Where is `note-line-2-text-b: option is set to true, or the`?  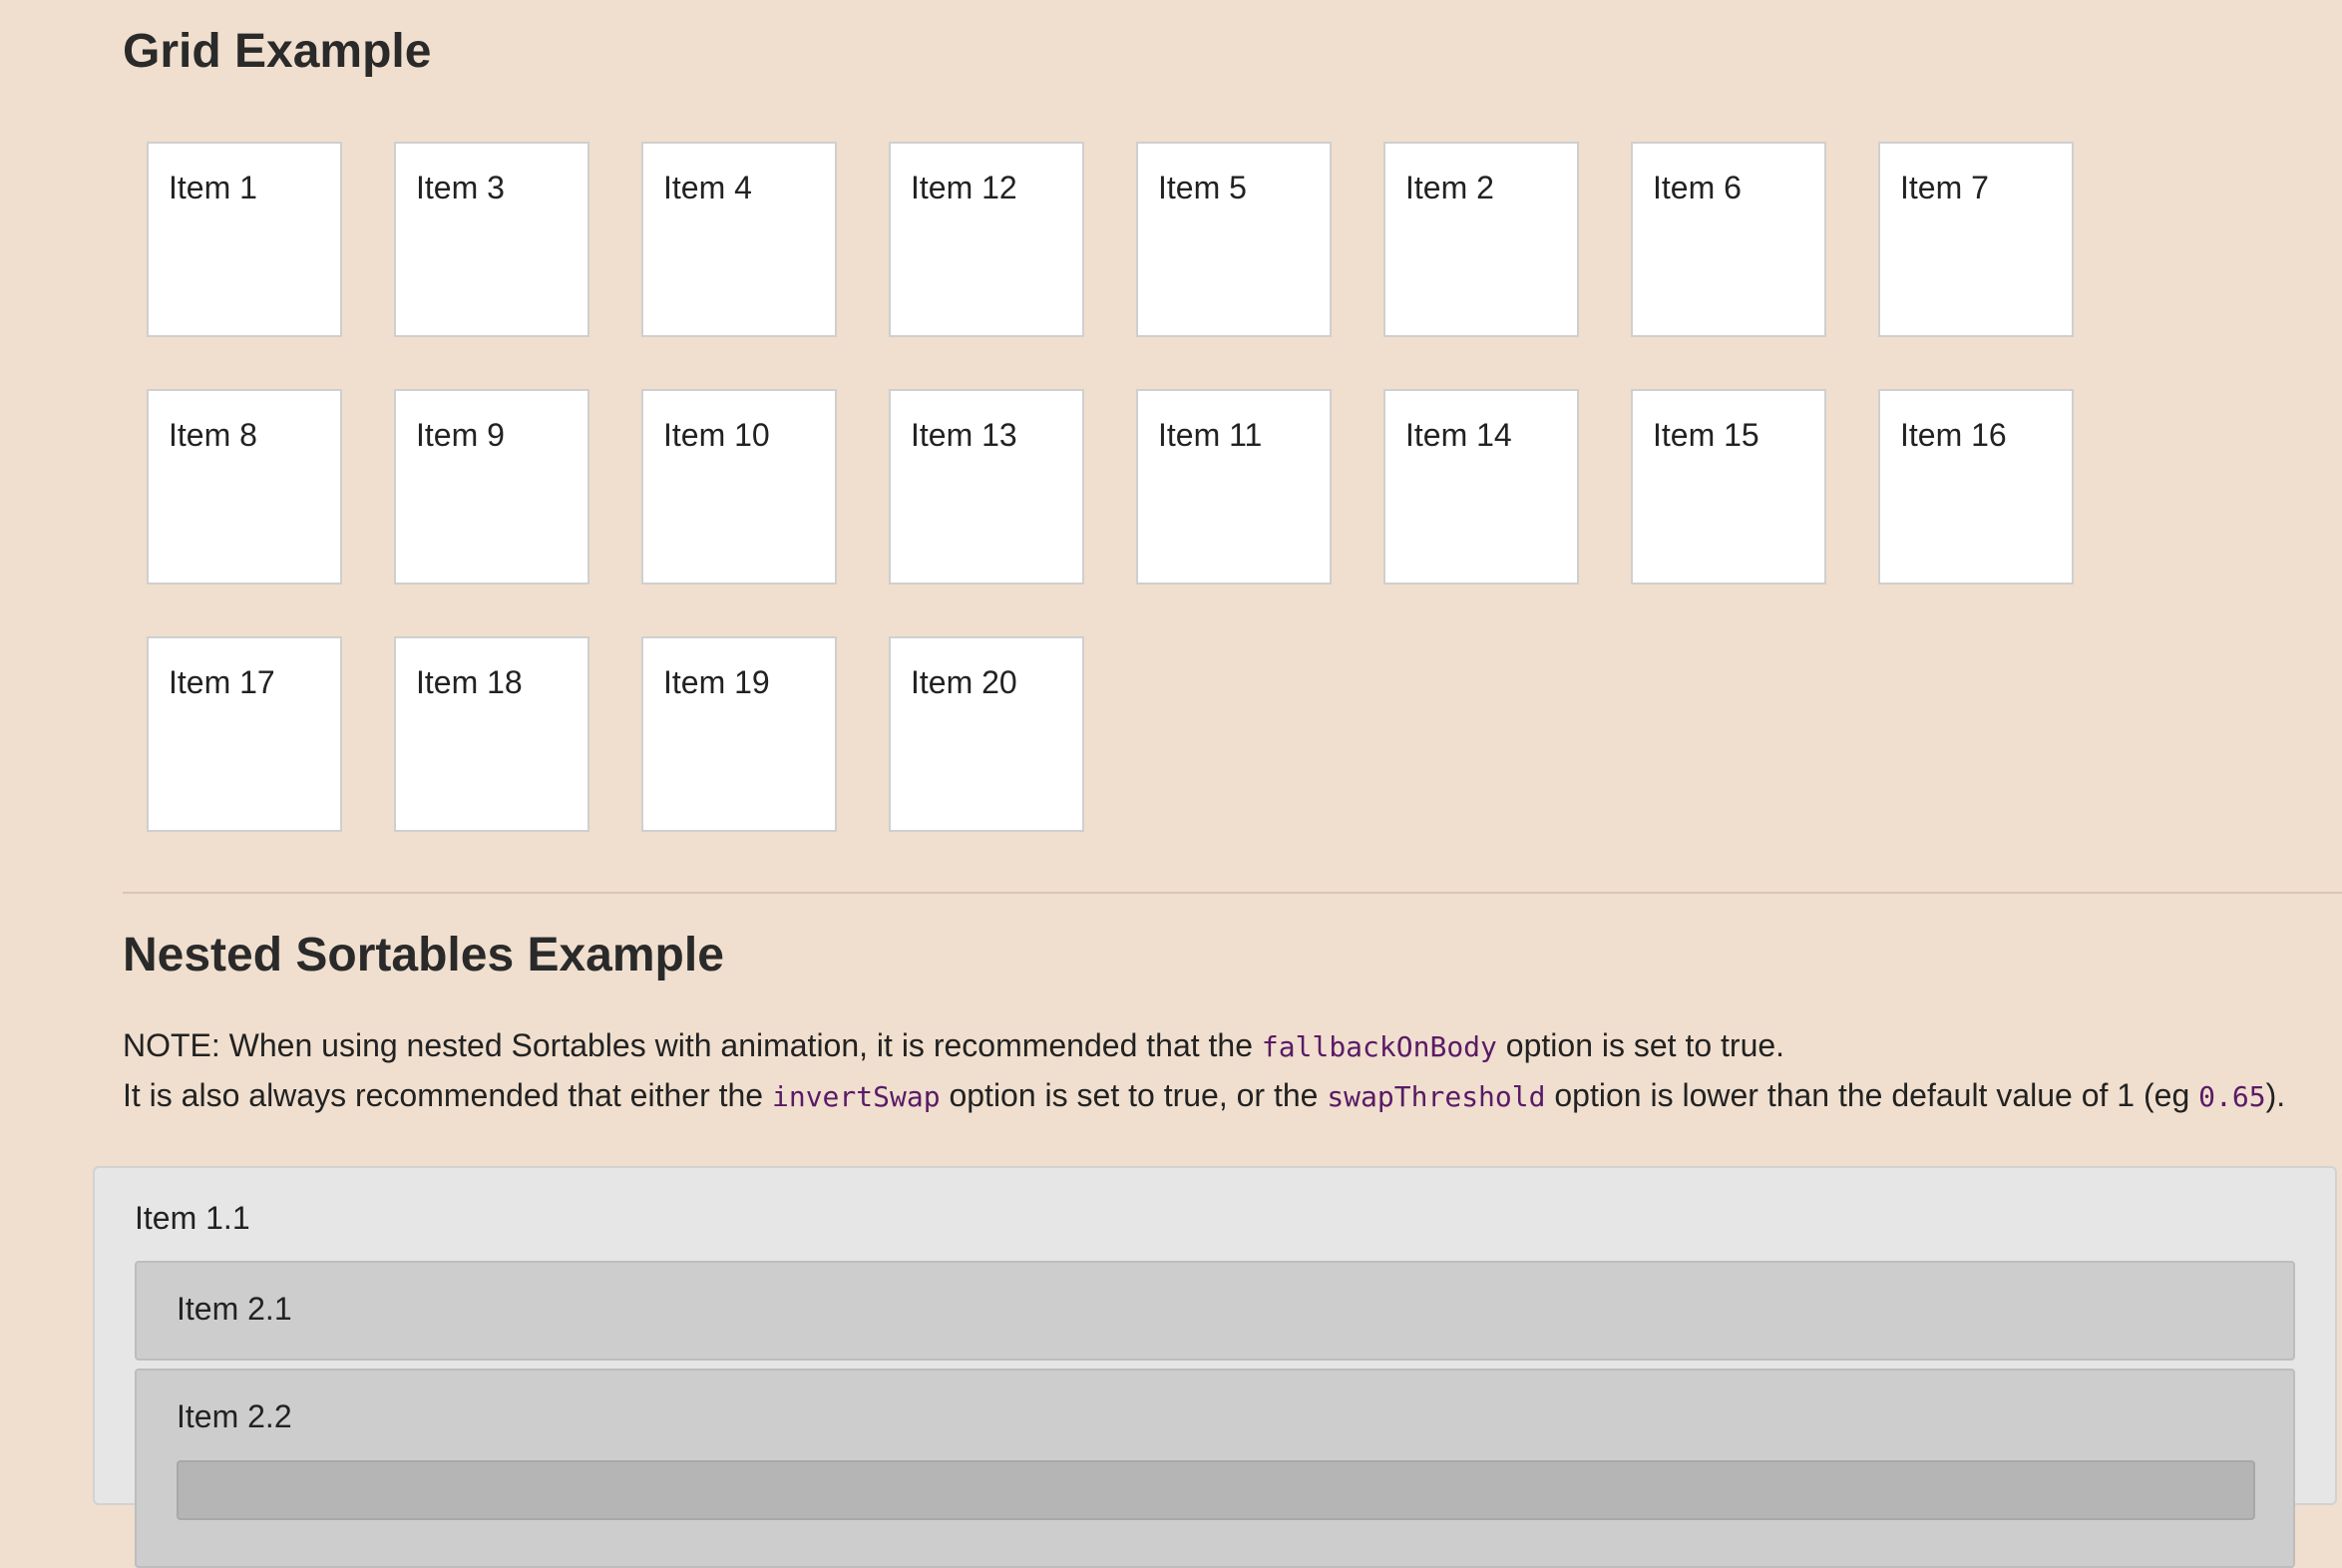 note-line-2-text-b: option is set to true, or the is located at coordinates (1134, 1095).